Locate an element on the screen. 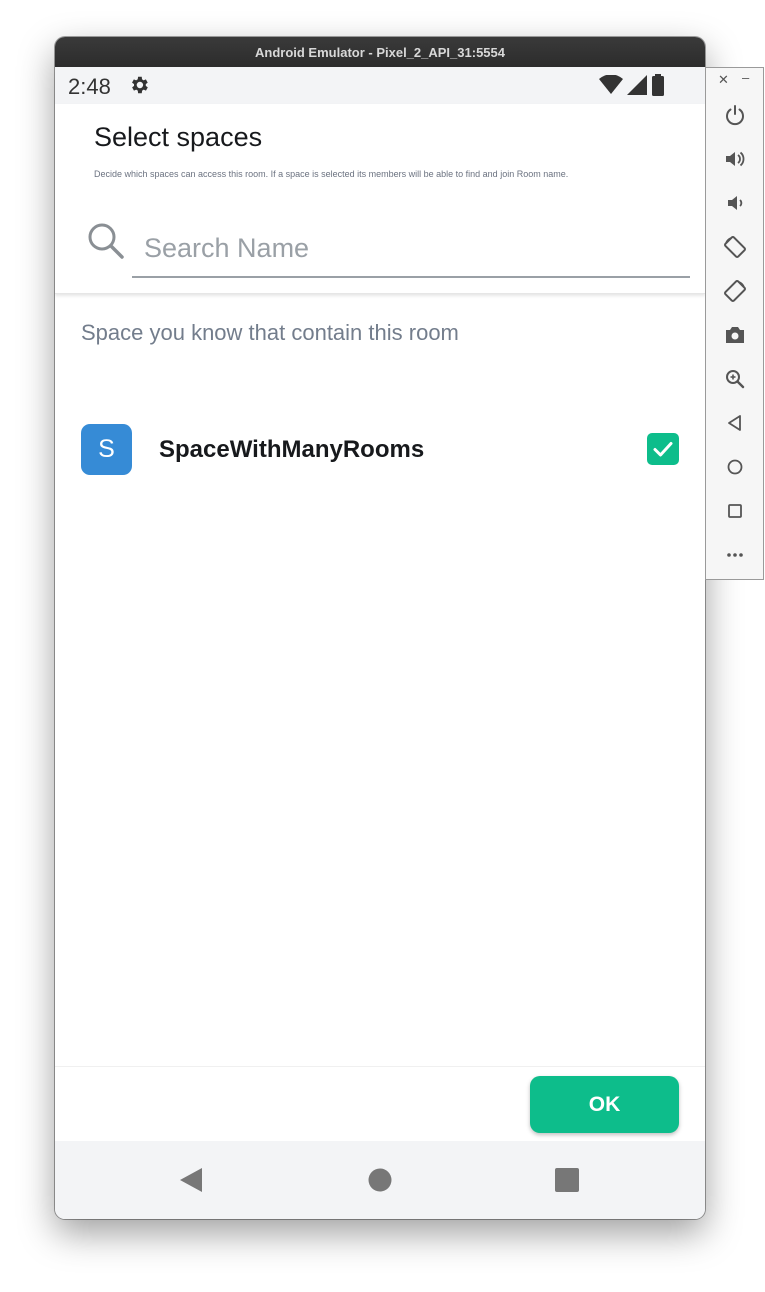  status-icons is located at coordinates (632, 85).